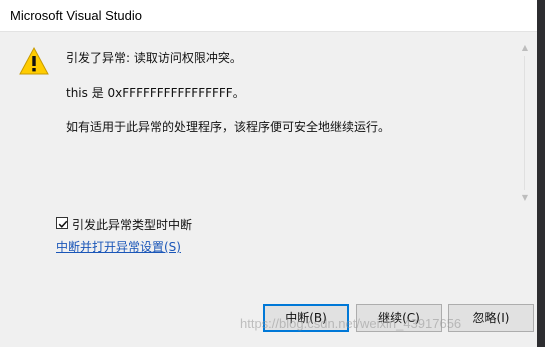 The image size is (545, 347). I want to click on window-edge, so click(541, 173).